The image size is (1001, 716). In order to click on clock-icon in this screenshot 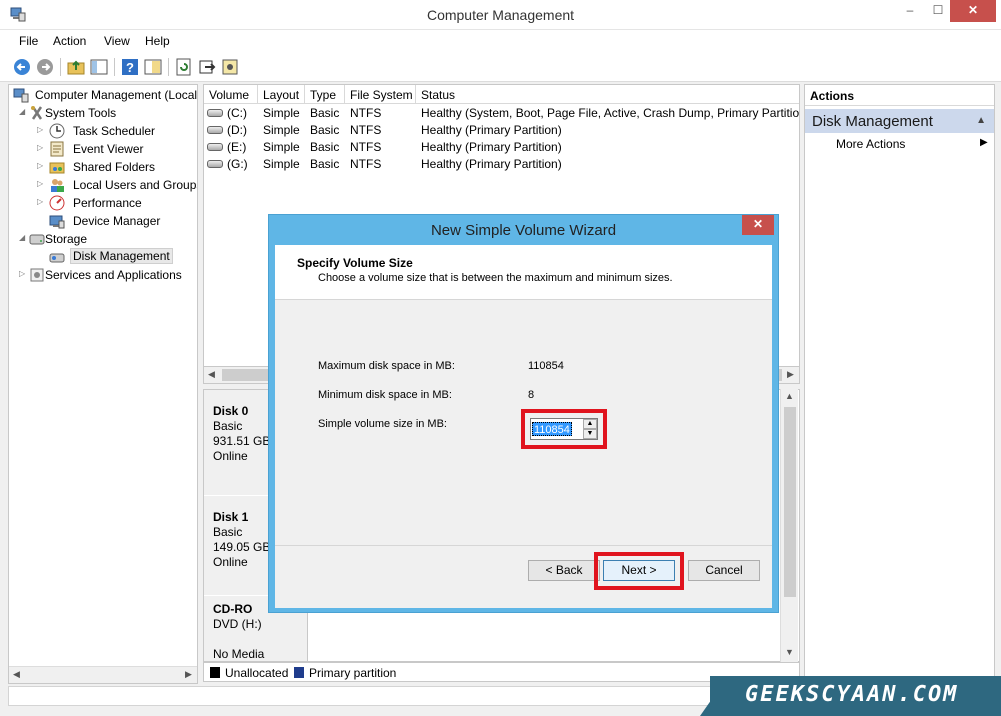, I will do `click(57, 131)`.